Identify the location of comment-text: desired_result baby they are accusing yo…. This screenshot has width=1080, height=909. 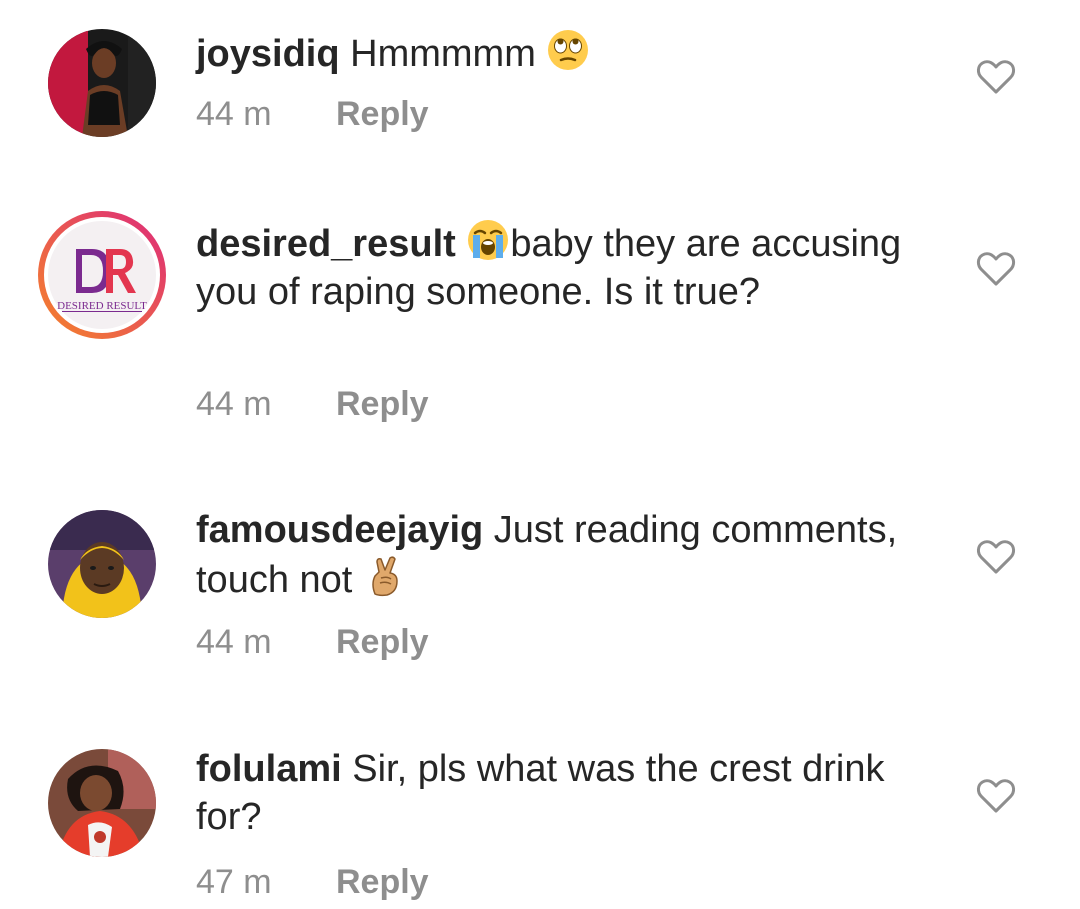
(566, 267).